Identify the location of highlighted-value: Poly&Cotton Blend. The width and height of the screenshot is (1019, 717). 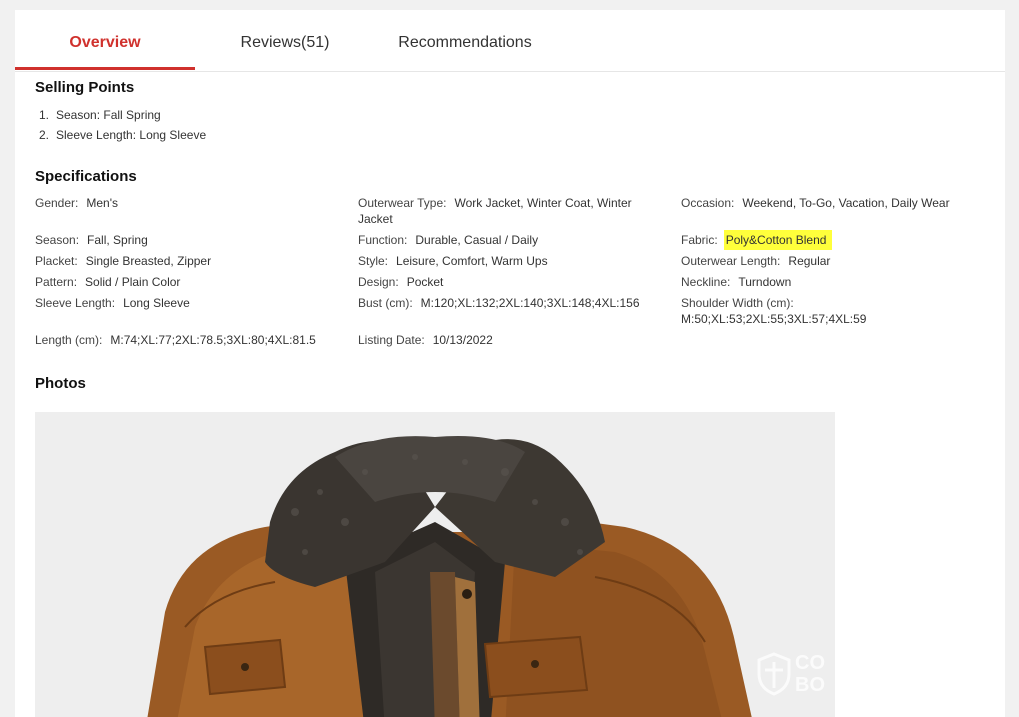
(778, 240).